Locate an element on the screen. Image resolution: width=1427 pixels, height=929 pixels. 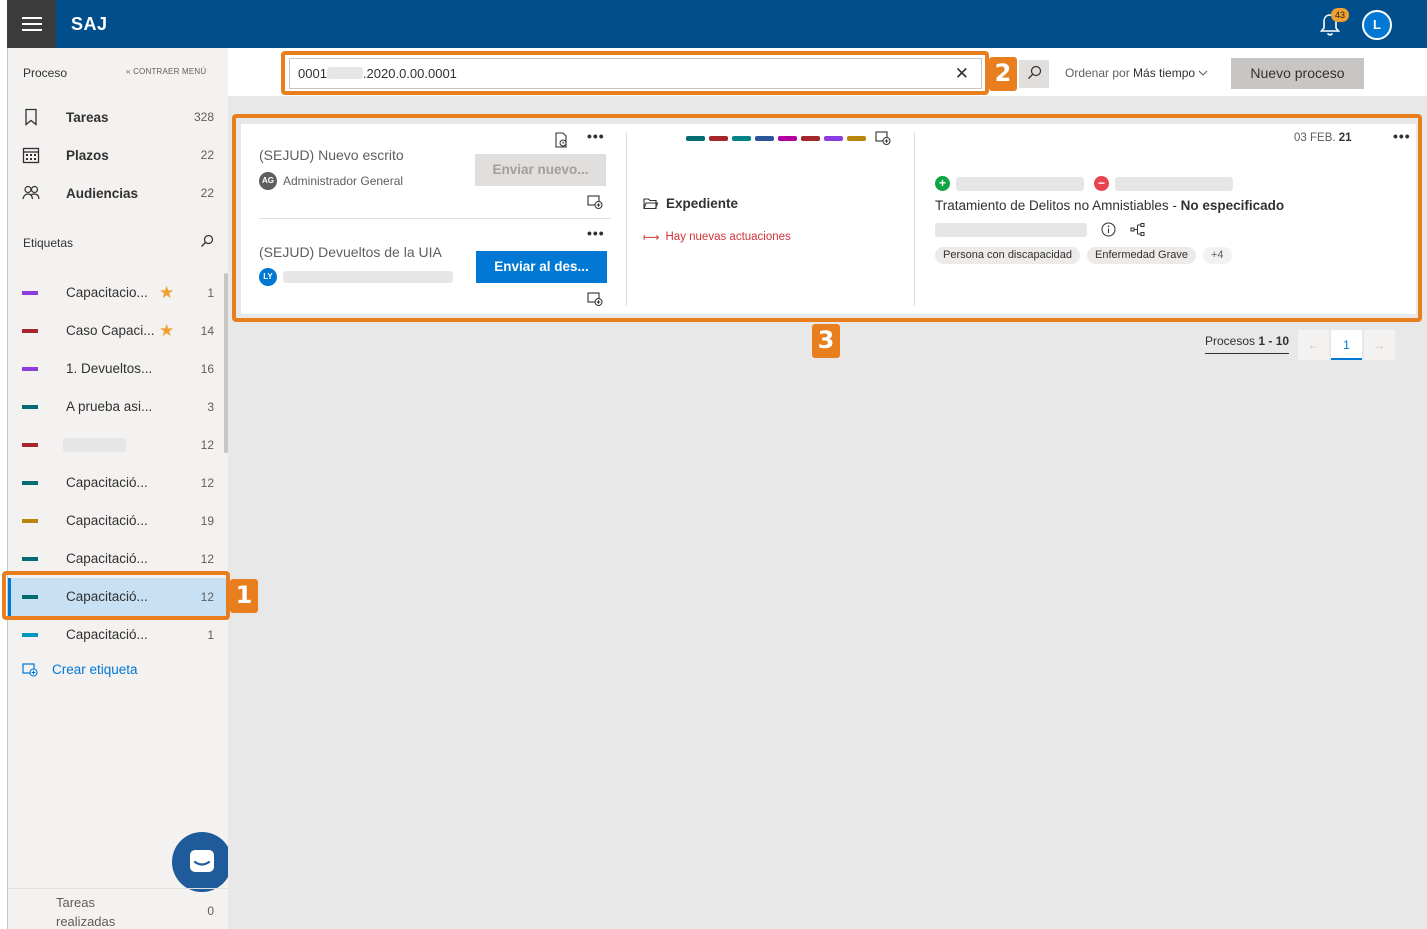
menu-icon is located at coordinates (31, 24).